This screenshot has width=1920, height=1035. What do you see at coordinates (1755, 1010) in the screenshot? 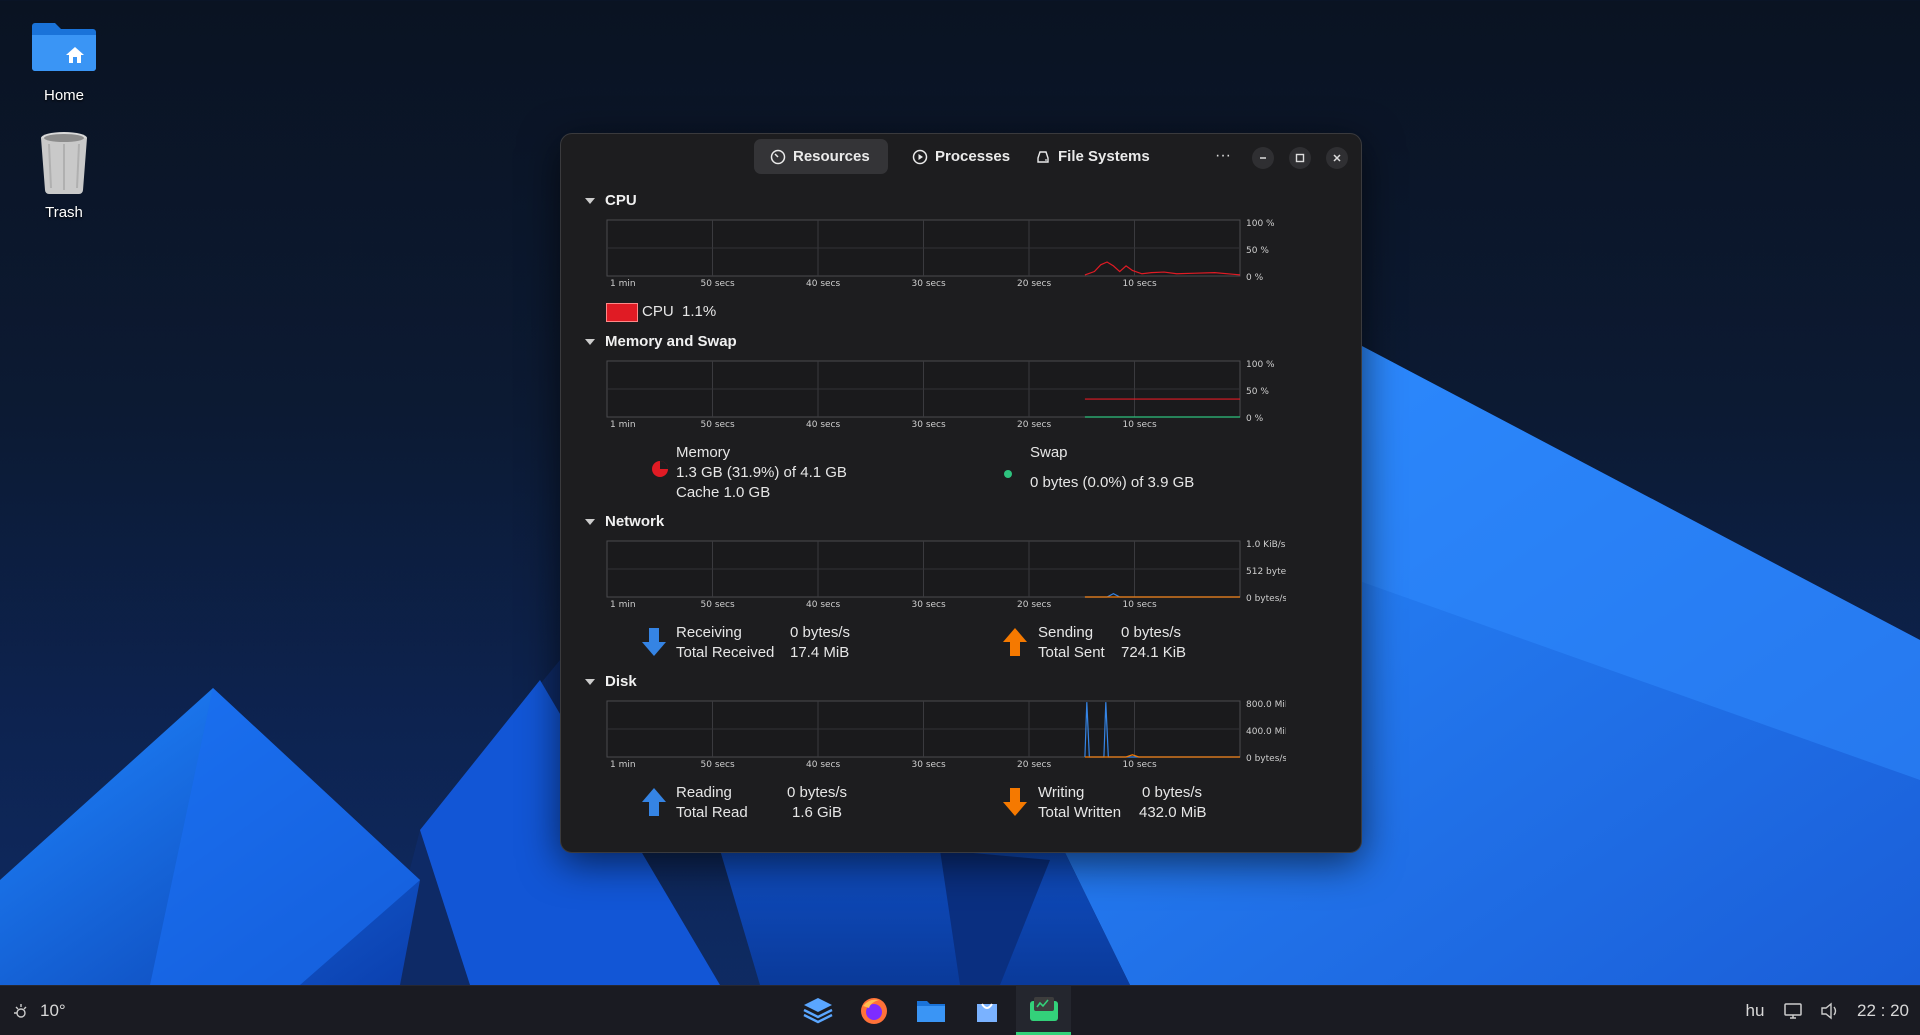
I see `keyboard-layout-indicator: hu` at bounding box center [1755, 1010].